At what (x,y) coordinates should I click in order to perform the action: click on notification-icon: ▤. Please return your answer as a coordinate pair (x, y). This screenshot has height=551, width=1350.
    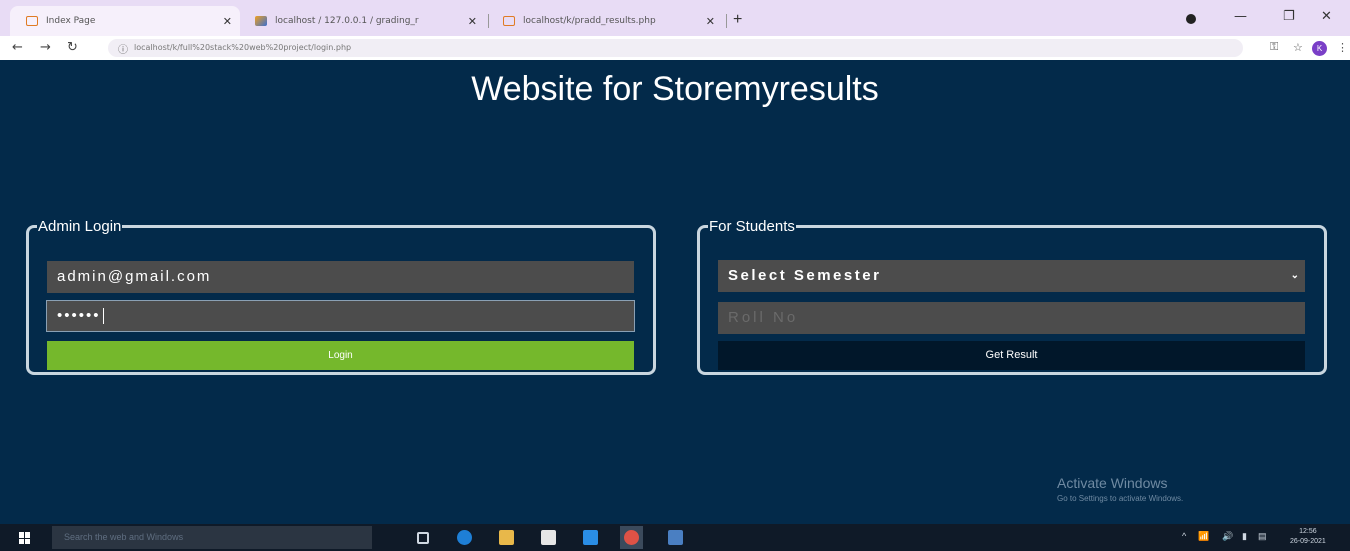
    Looking at the image, I should click on (1262, 536).